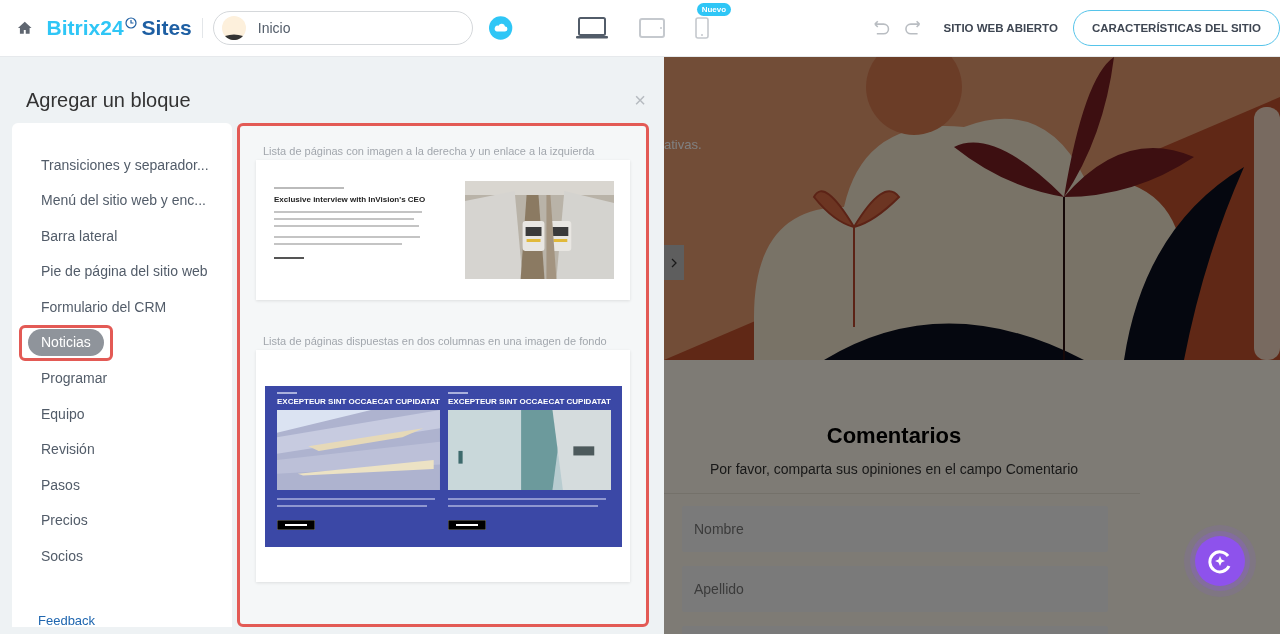 The height and width of the screenshot is (634, 1280). What do you see at coordinates (130, 23) in the screenshot?
I see `clock-icon` at bounding box center [130, 23].